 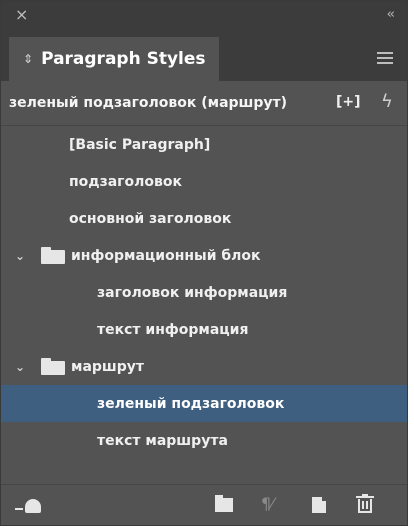 What do you see at coordinates (391, 15) in the screenshot?
I see `collapse-icon: ‹‹` at bounding box center [391, 15].